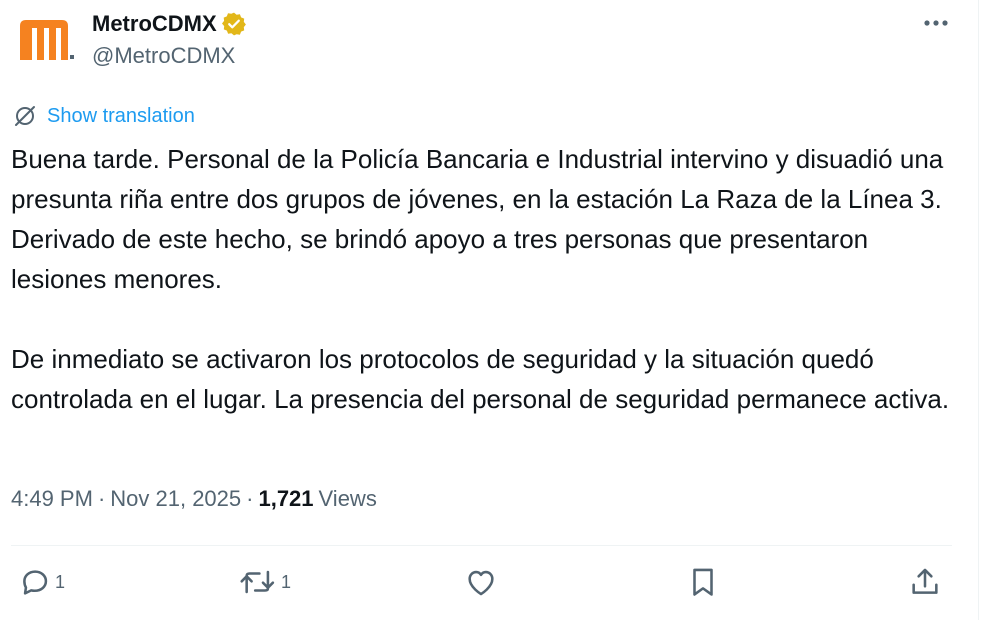 The image size is (1006, 620). What do you see at coordinates (481, 545) in the screenshot?
I see `divider` at bounding box center [481, 545].